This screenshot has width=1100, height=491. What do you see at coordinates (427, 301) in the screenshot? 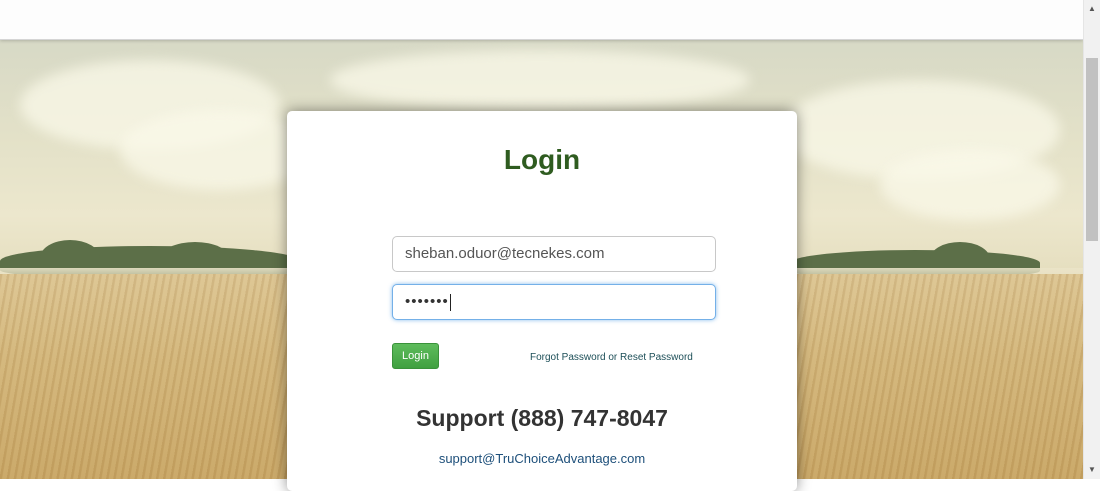
I see `password-mask: •••••••` at bounding box center [427, 301].